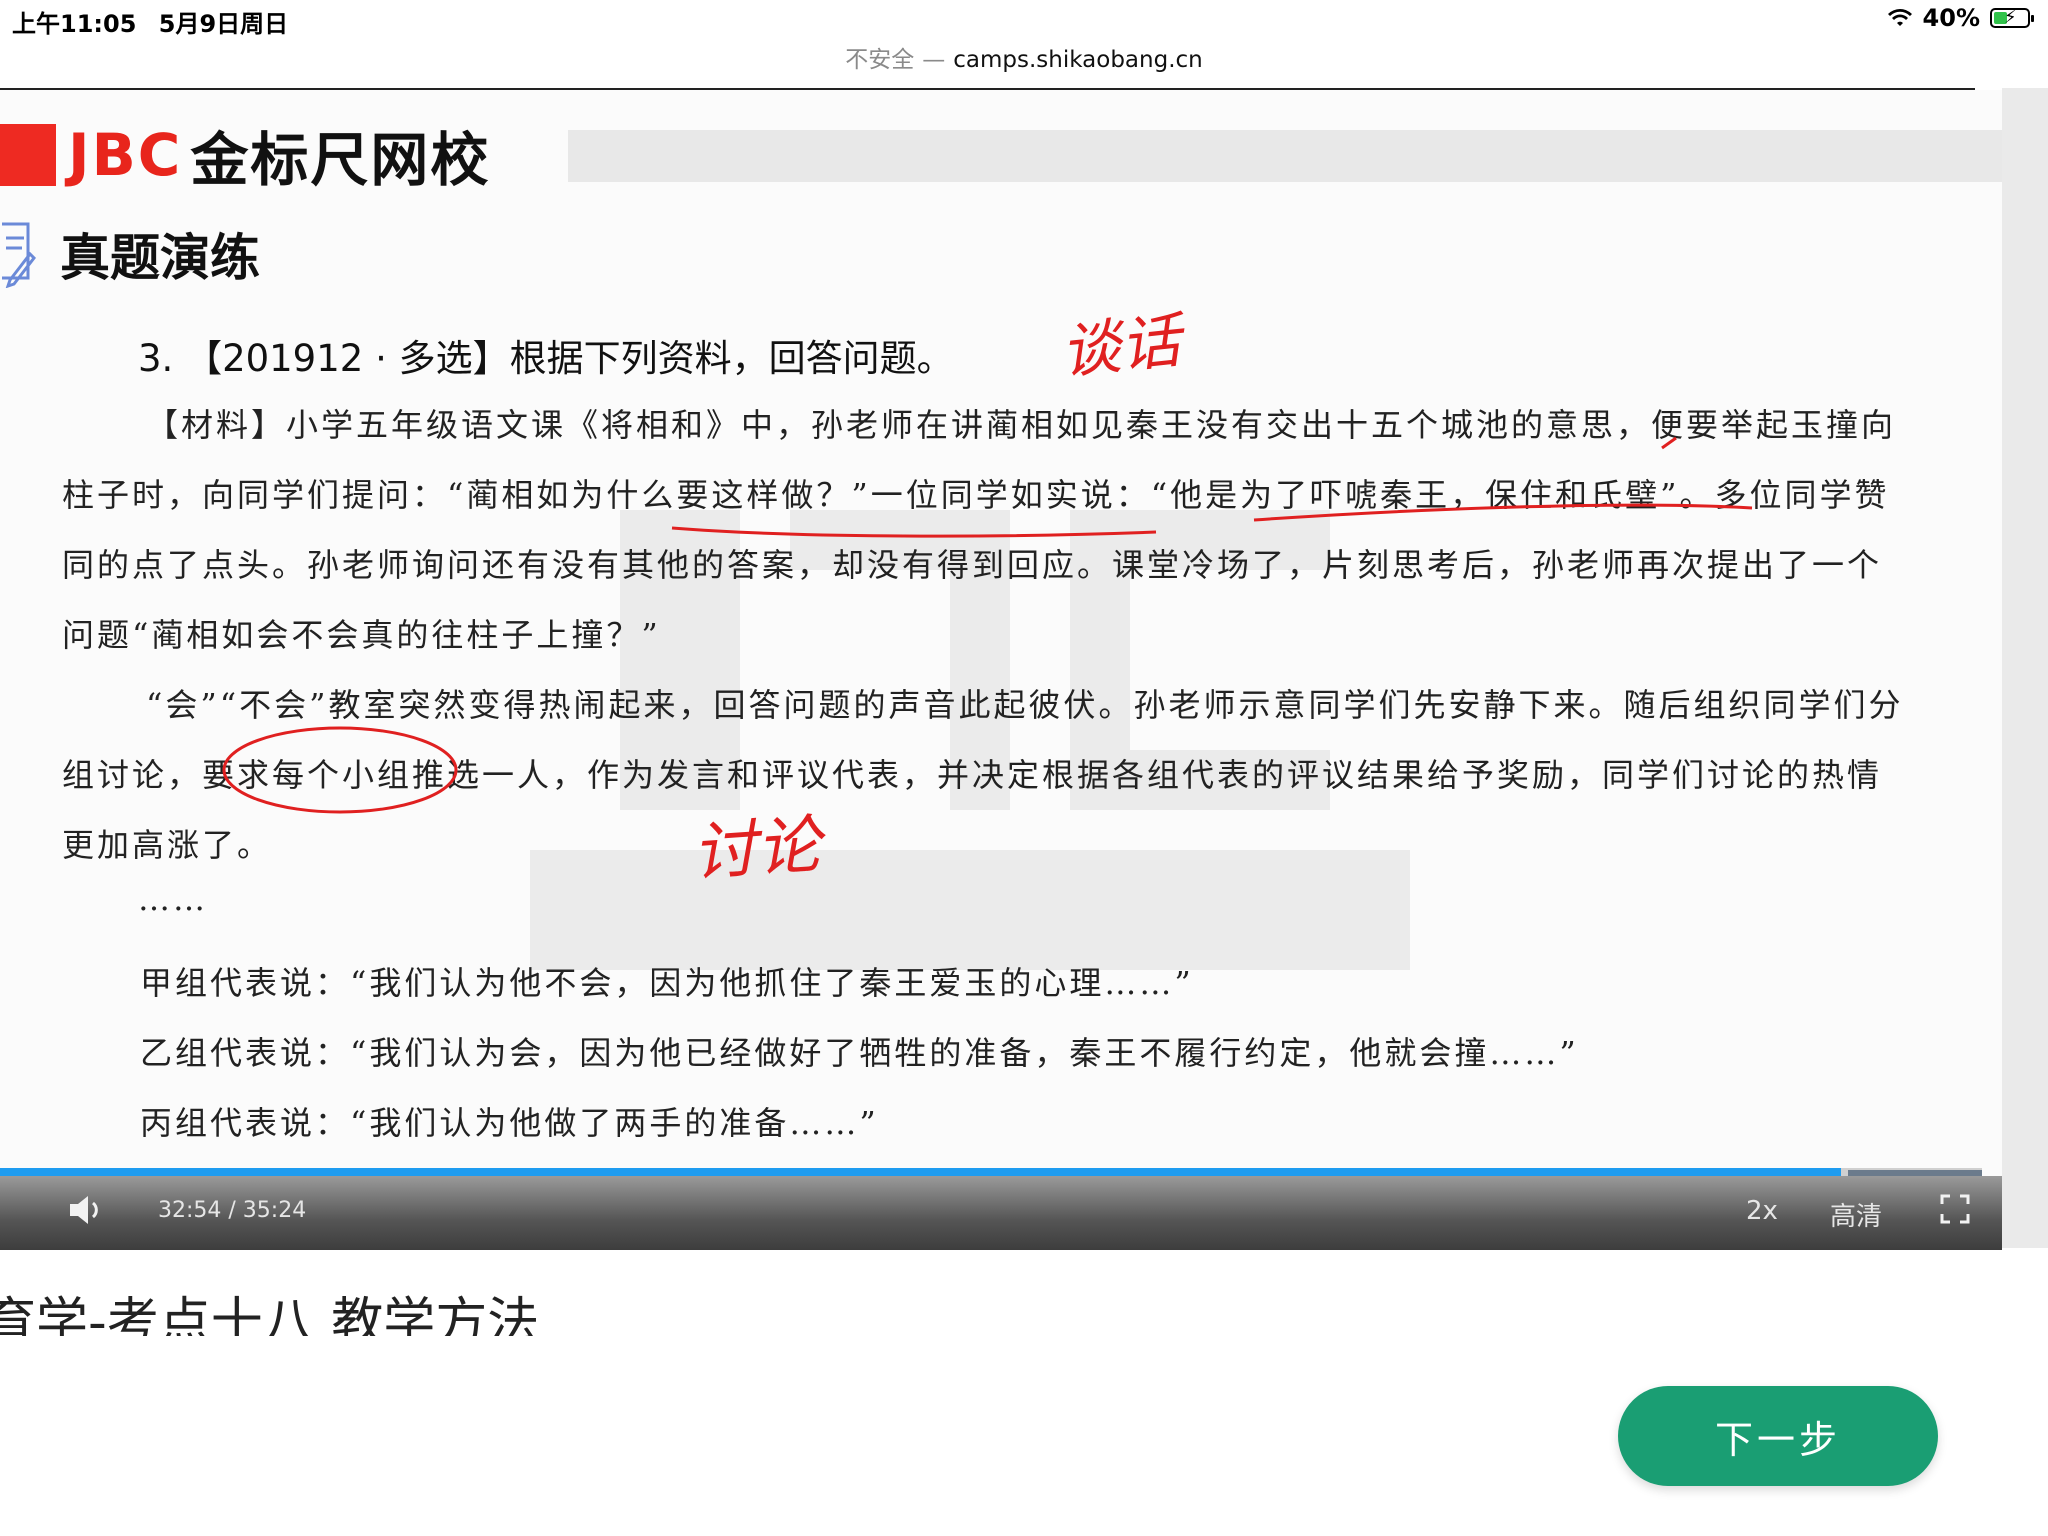  I want to click on group-a-quote: 甲组代表说：“我们认为他不会，因为他抓住了秦王爱玉的心理……”, so click(667, 983).